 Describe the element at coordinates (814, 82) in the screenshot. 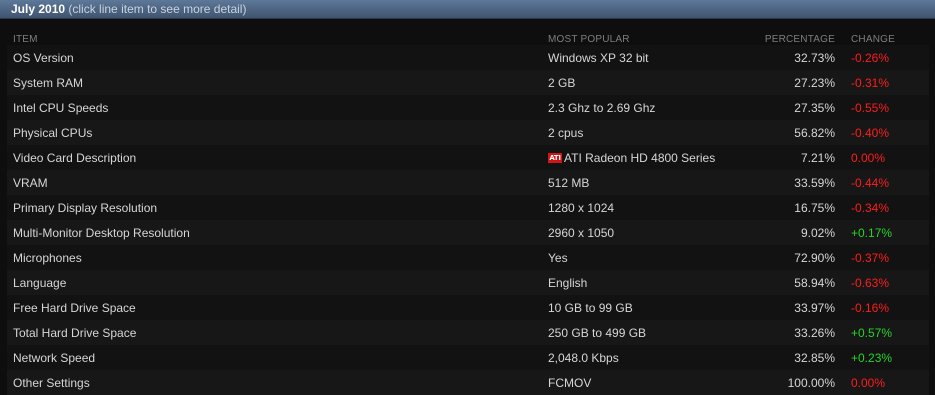

I see `row-percentage: 27.23%` at that location.